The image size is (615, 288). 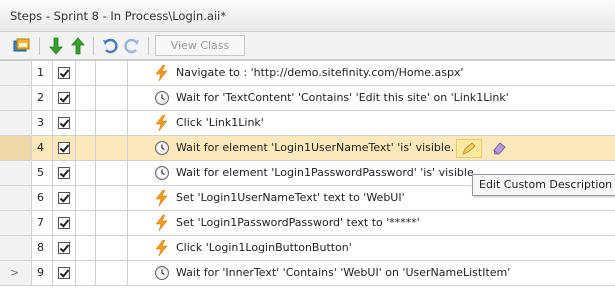 I want to click on step-number: 8, so click(x=42, y=248).